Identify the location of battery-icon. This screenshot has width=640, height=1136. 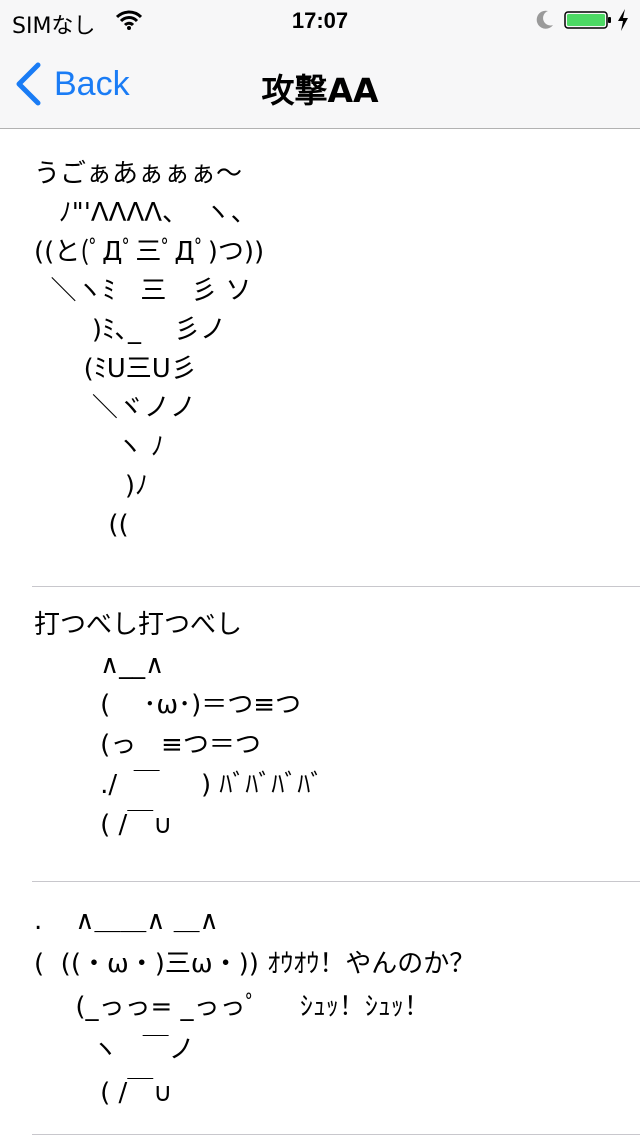
(587, 20).